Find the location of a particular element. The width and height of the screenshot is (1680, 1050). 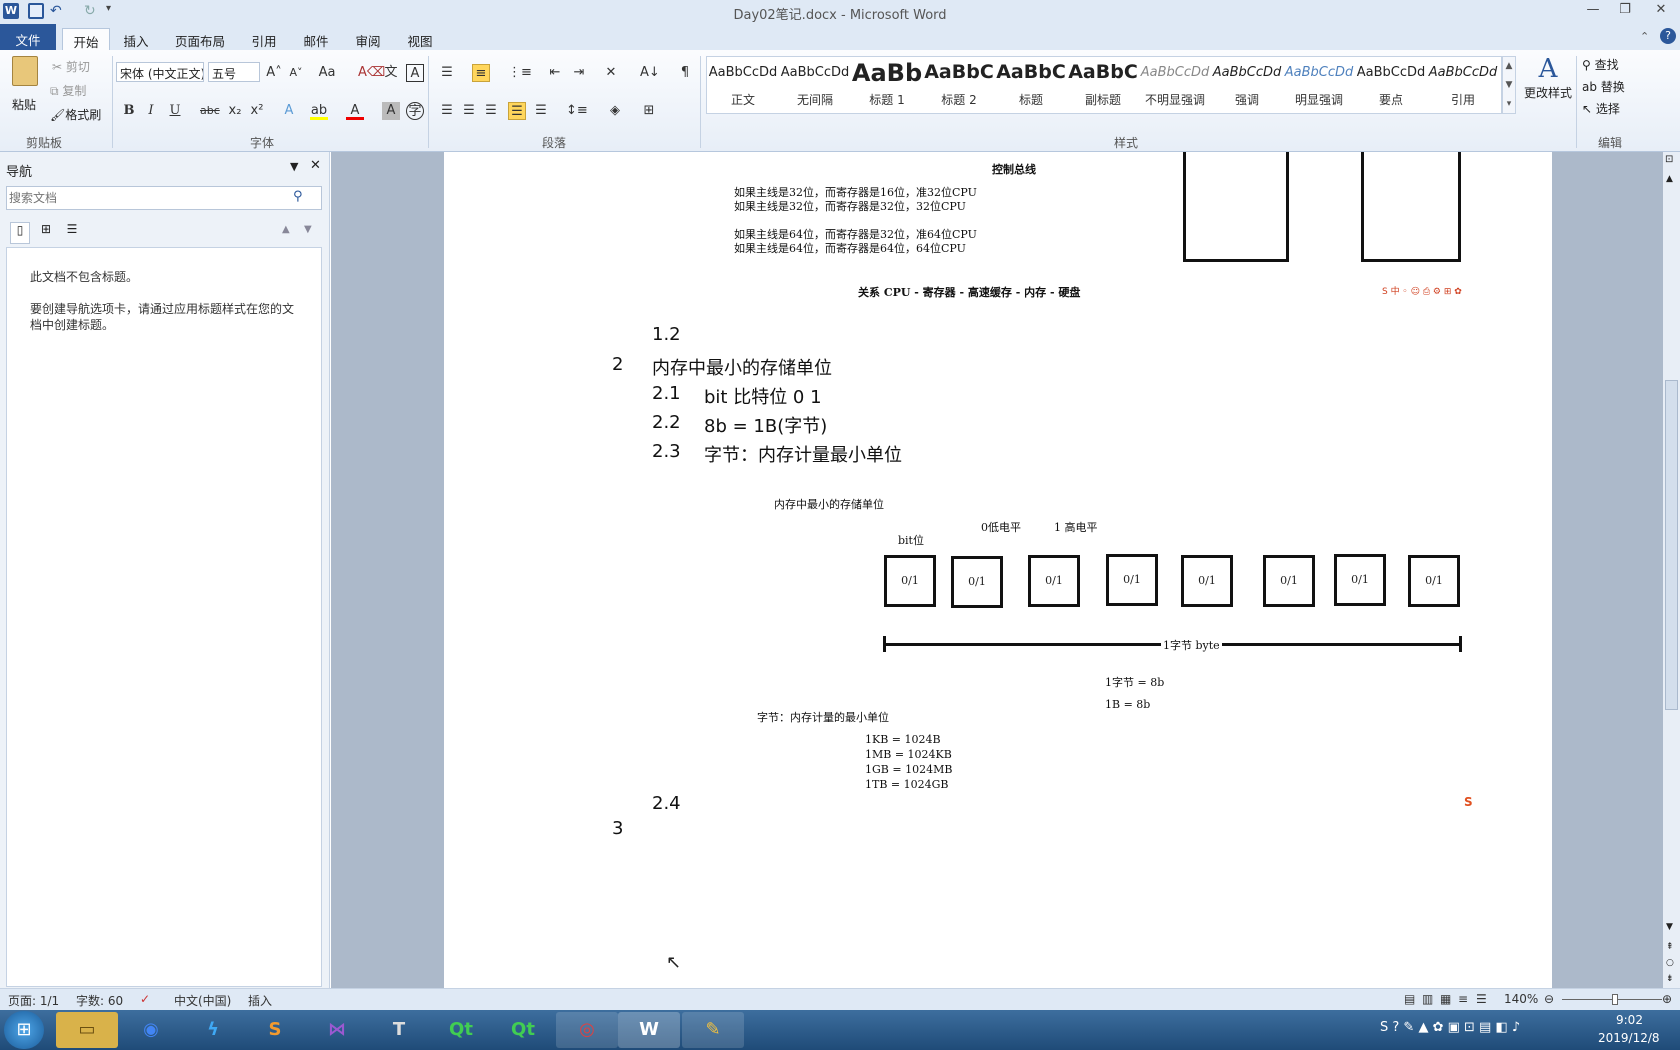

tab-page-layout: 页面布局 is located at coordinates (200, 39).